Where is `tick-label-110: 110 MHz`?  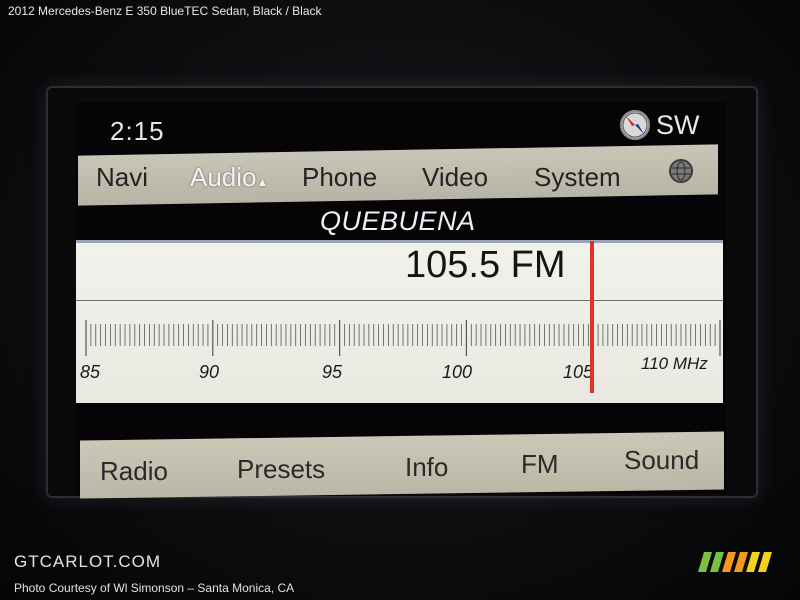
tick-label-110: 110 MHz is located at coordinates (674, 363).